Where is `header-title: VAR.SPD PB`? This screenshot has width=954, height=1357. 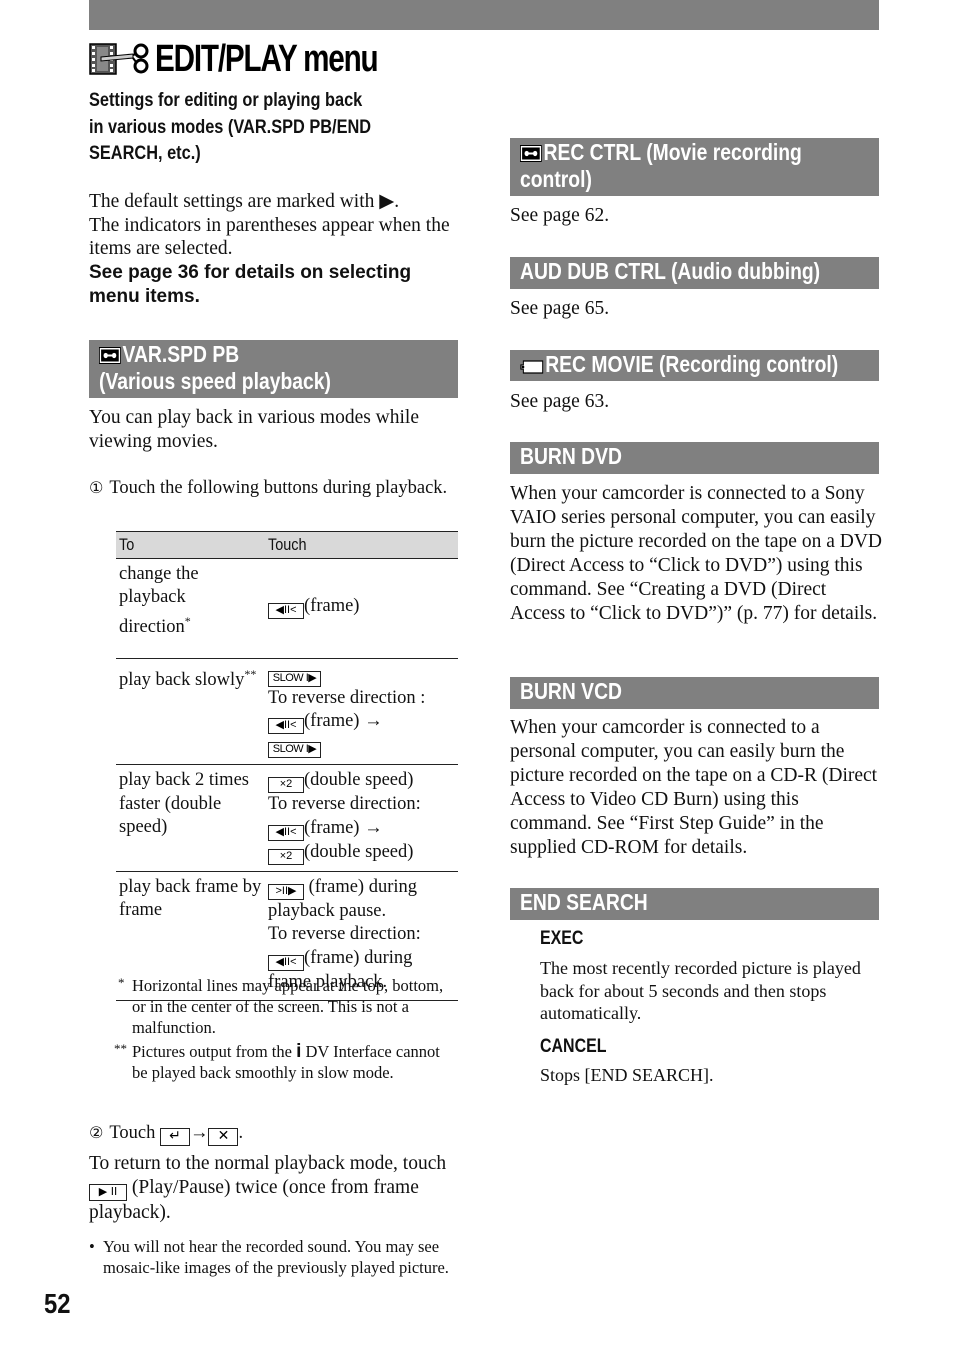 header-title: VAR.SPD PB is located at coordinates (181, 354).